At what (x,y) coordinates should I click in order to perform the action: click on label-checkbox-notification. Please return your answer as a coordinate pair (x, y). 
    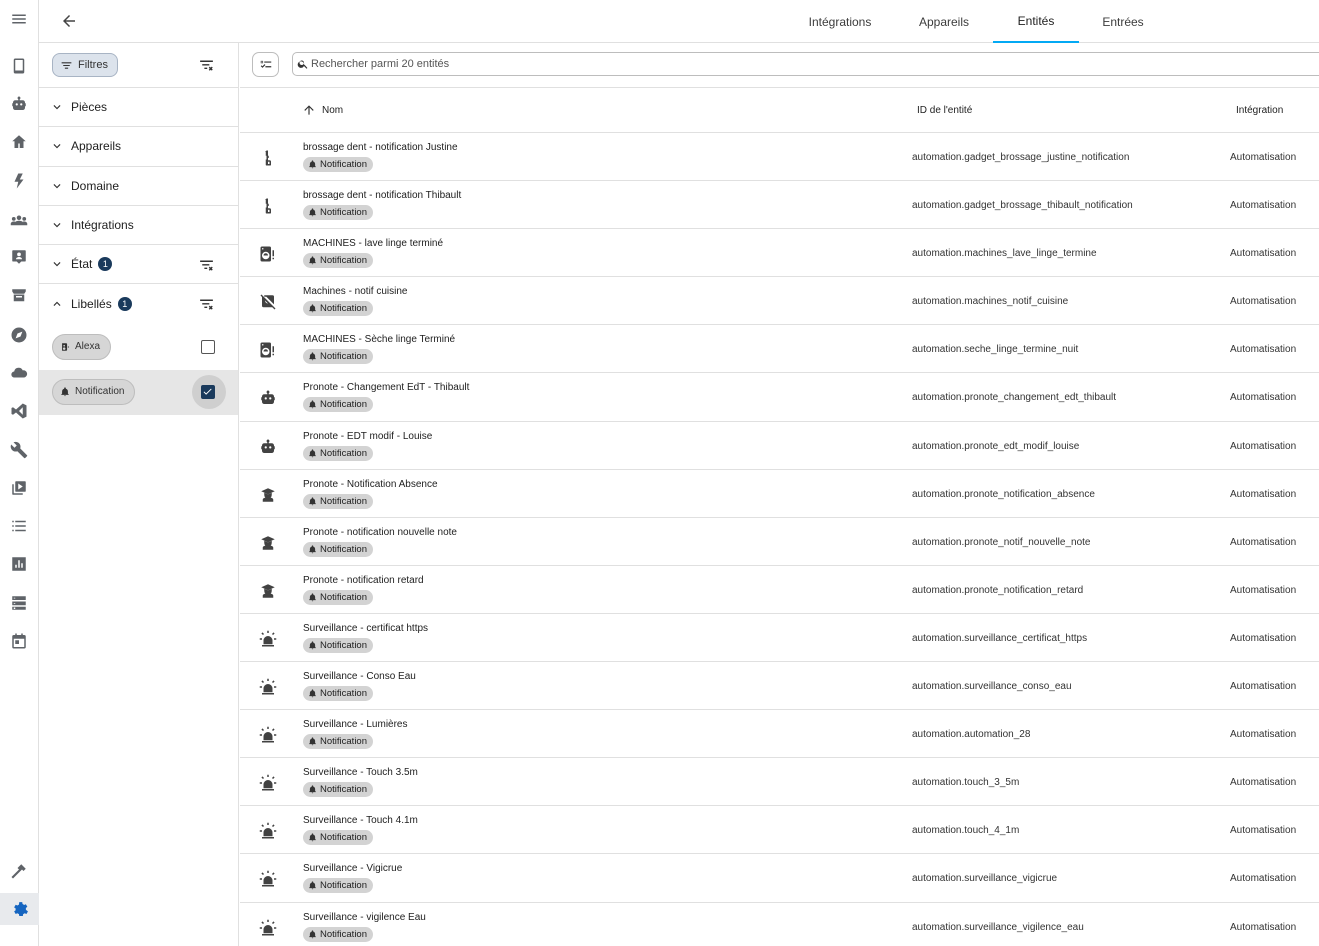
    Looking at the image, I should click on (208, 391).